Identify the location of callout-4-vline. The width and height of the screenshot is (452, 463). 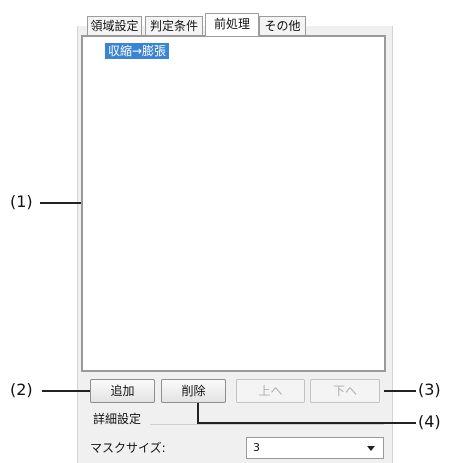
(198, 413).